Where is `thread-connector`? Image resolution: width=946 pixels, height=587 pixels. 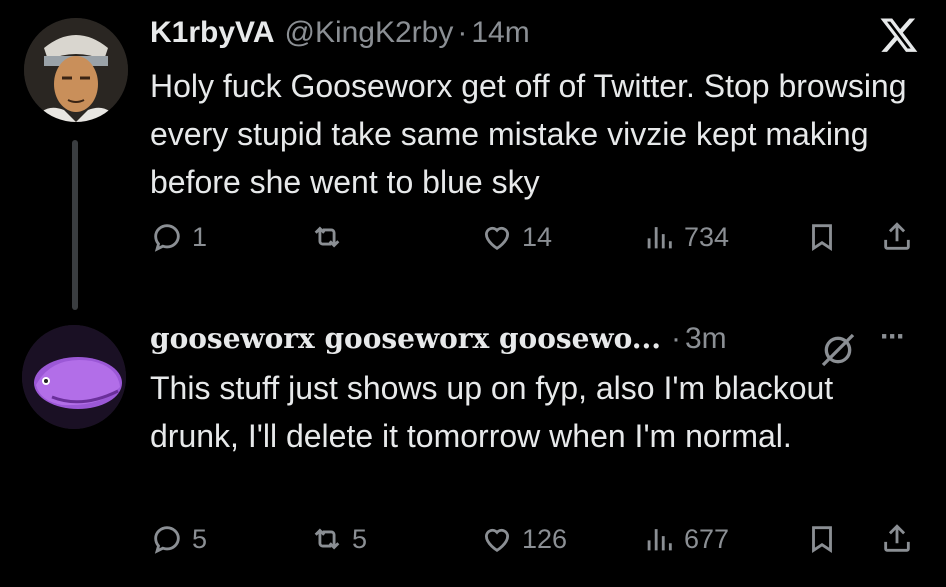 thread-connector is located at coordinates (75, 225).